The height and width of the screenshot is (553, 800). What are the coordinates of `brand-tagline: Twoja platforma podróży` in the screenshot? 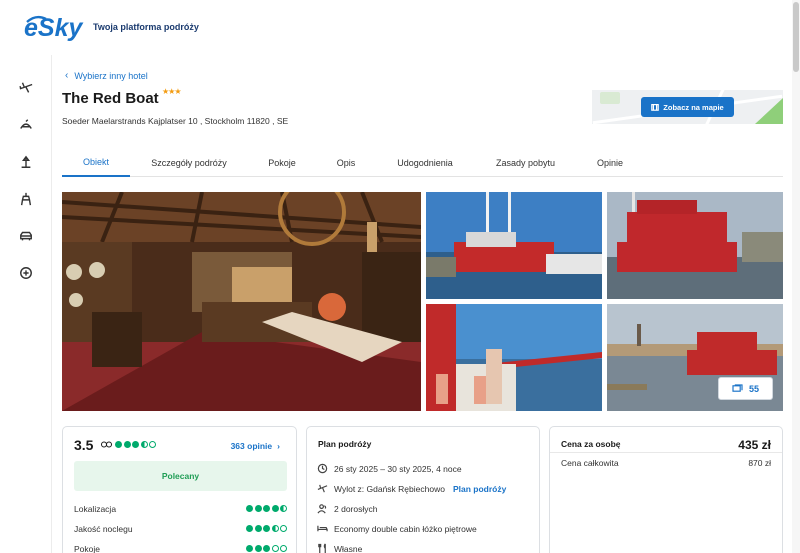 It's located at (146, 27).